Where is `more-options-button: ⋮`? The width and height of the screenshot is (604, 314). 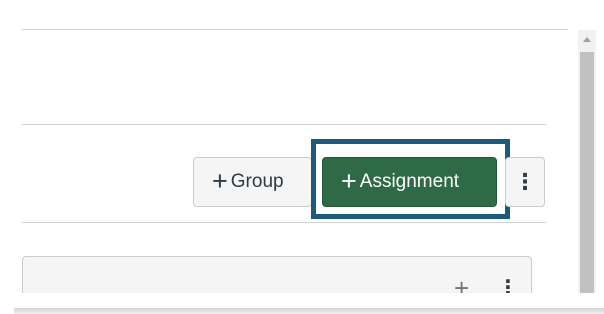 more-options-button: ⋮ is located at coordinates (525, 182).